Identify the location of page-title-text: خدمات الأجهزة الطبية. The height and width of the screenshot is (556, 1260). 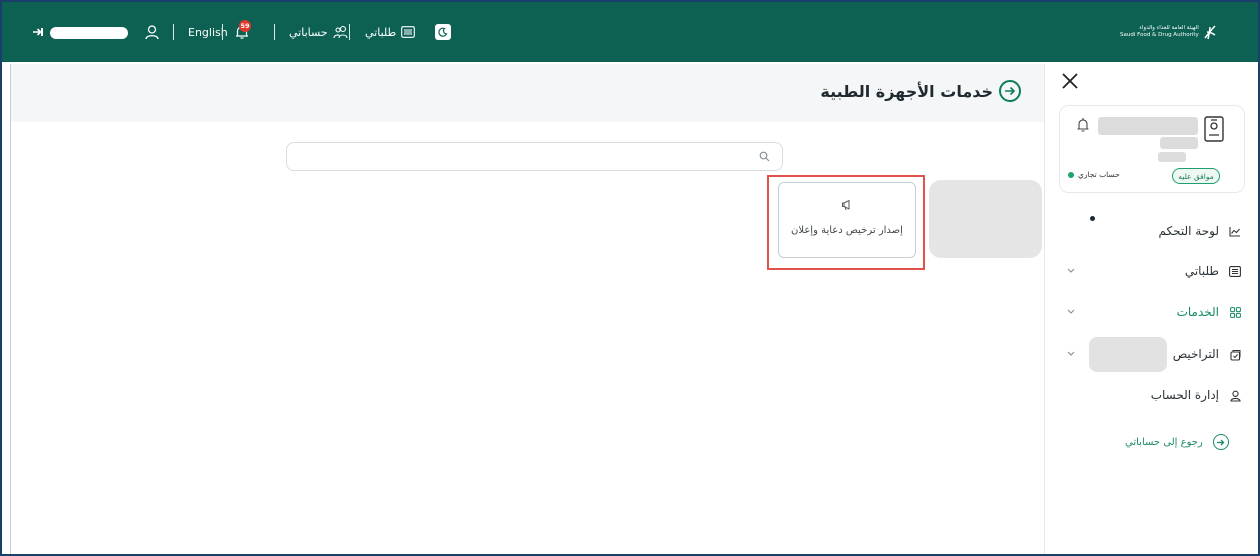
(906, 91).